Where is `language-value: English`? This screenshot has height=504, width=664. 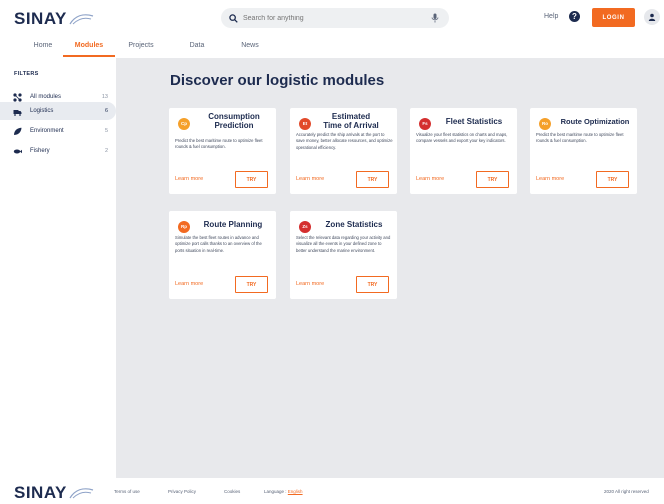
language-value: English is located at coordinates (295, 491).